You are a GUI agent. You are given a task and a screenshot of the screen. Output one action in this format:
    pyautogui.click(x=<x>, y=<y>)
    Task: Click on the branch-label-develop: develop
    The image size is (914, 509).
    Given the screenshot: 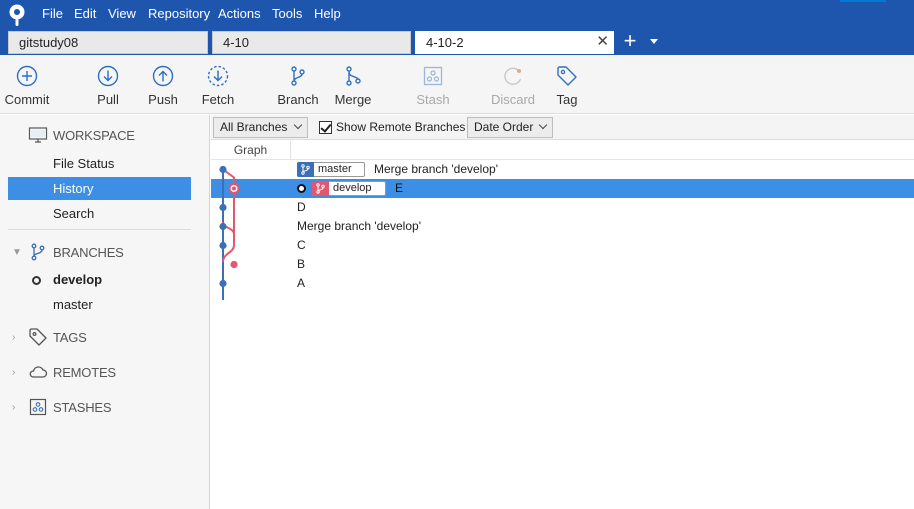 What is the action you would take?
    pyautogui.click(x=349, y=188)
    